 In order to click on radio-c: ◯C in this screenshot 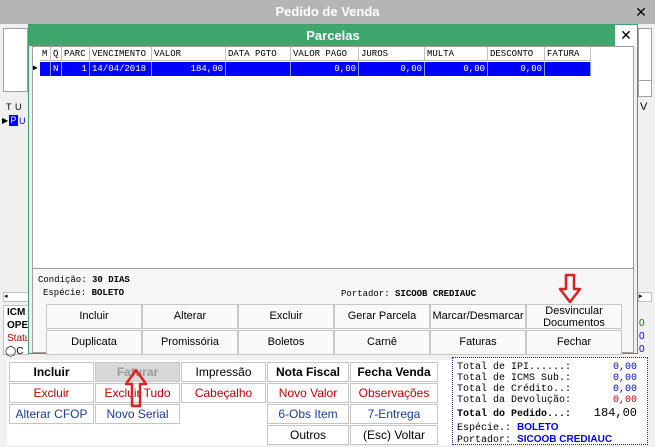, I will do `click(14, 351)`.